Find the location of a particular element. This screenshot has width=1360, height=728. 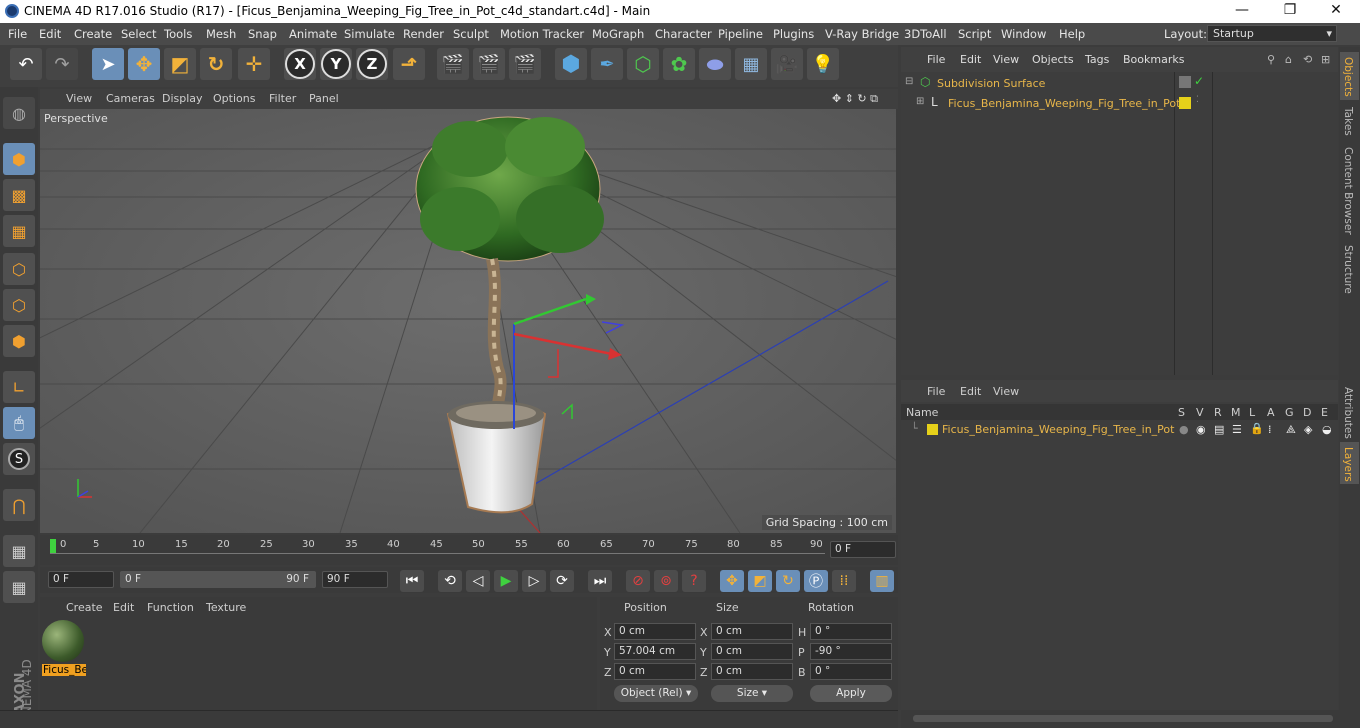

menu-edit: Edit is located at coordinates (50, 34).